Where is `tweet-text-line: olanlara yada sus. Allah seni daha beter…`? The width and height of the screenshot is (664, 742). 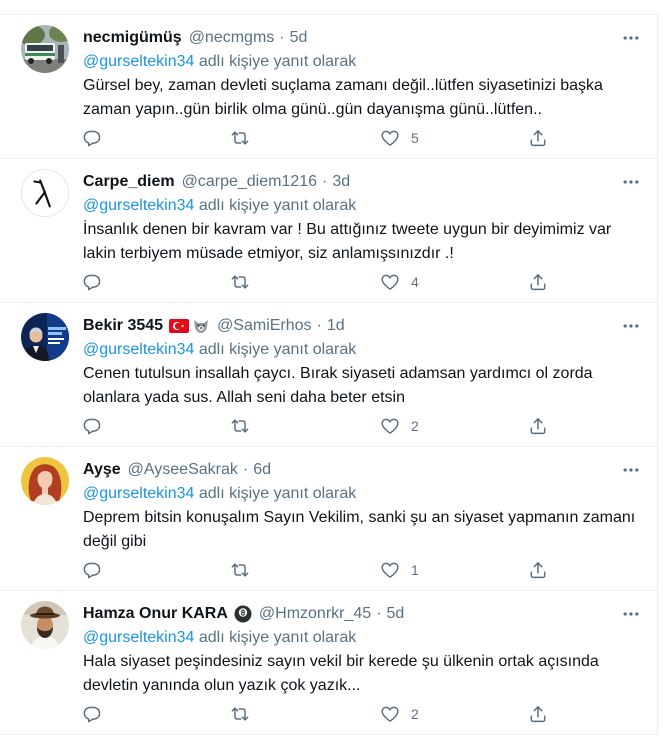 tweet-text-line: olanlara yada sus. Allah seni daha beter… is located at coordinates (244, 397).